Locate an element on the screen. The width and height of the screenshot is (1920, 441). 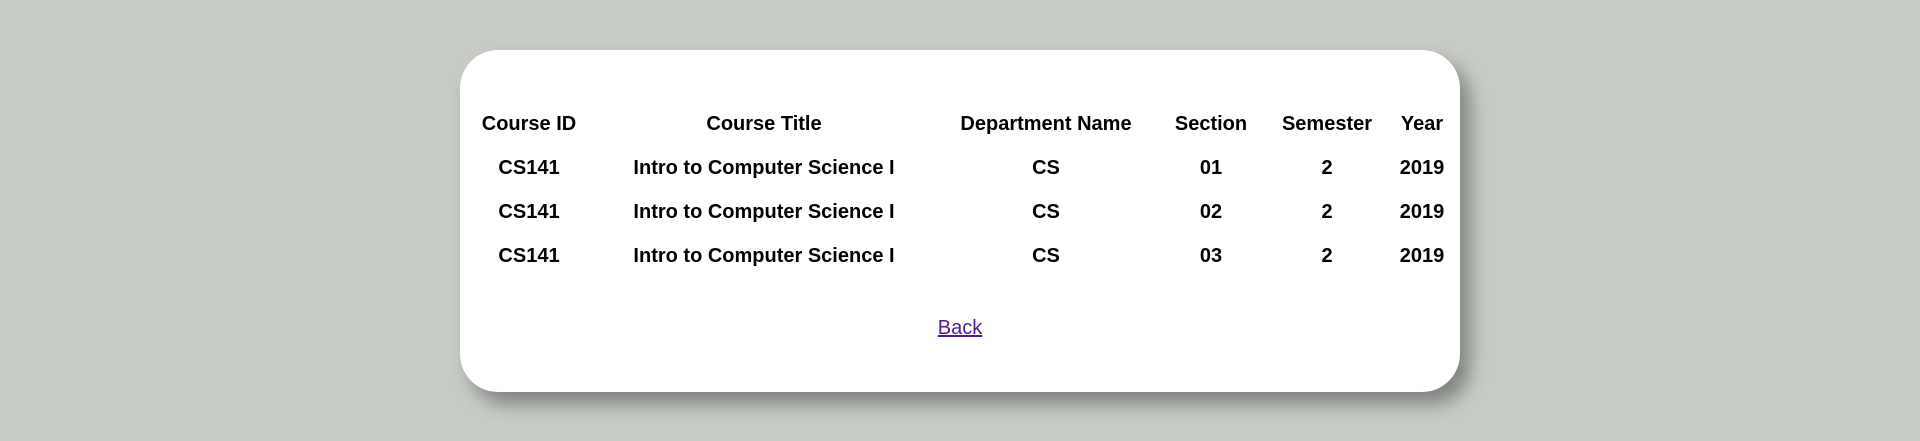
cell-section: 01 is located at coordinates (1211, 167).